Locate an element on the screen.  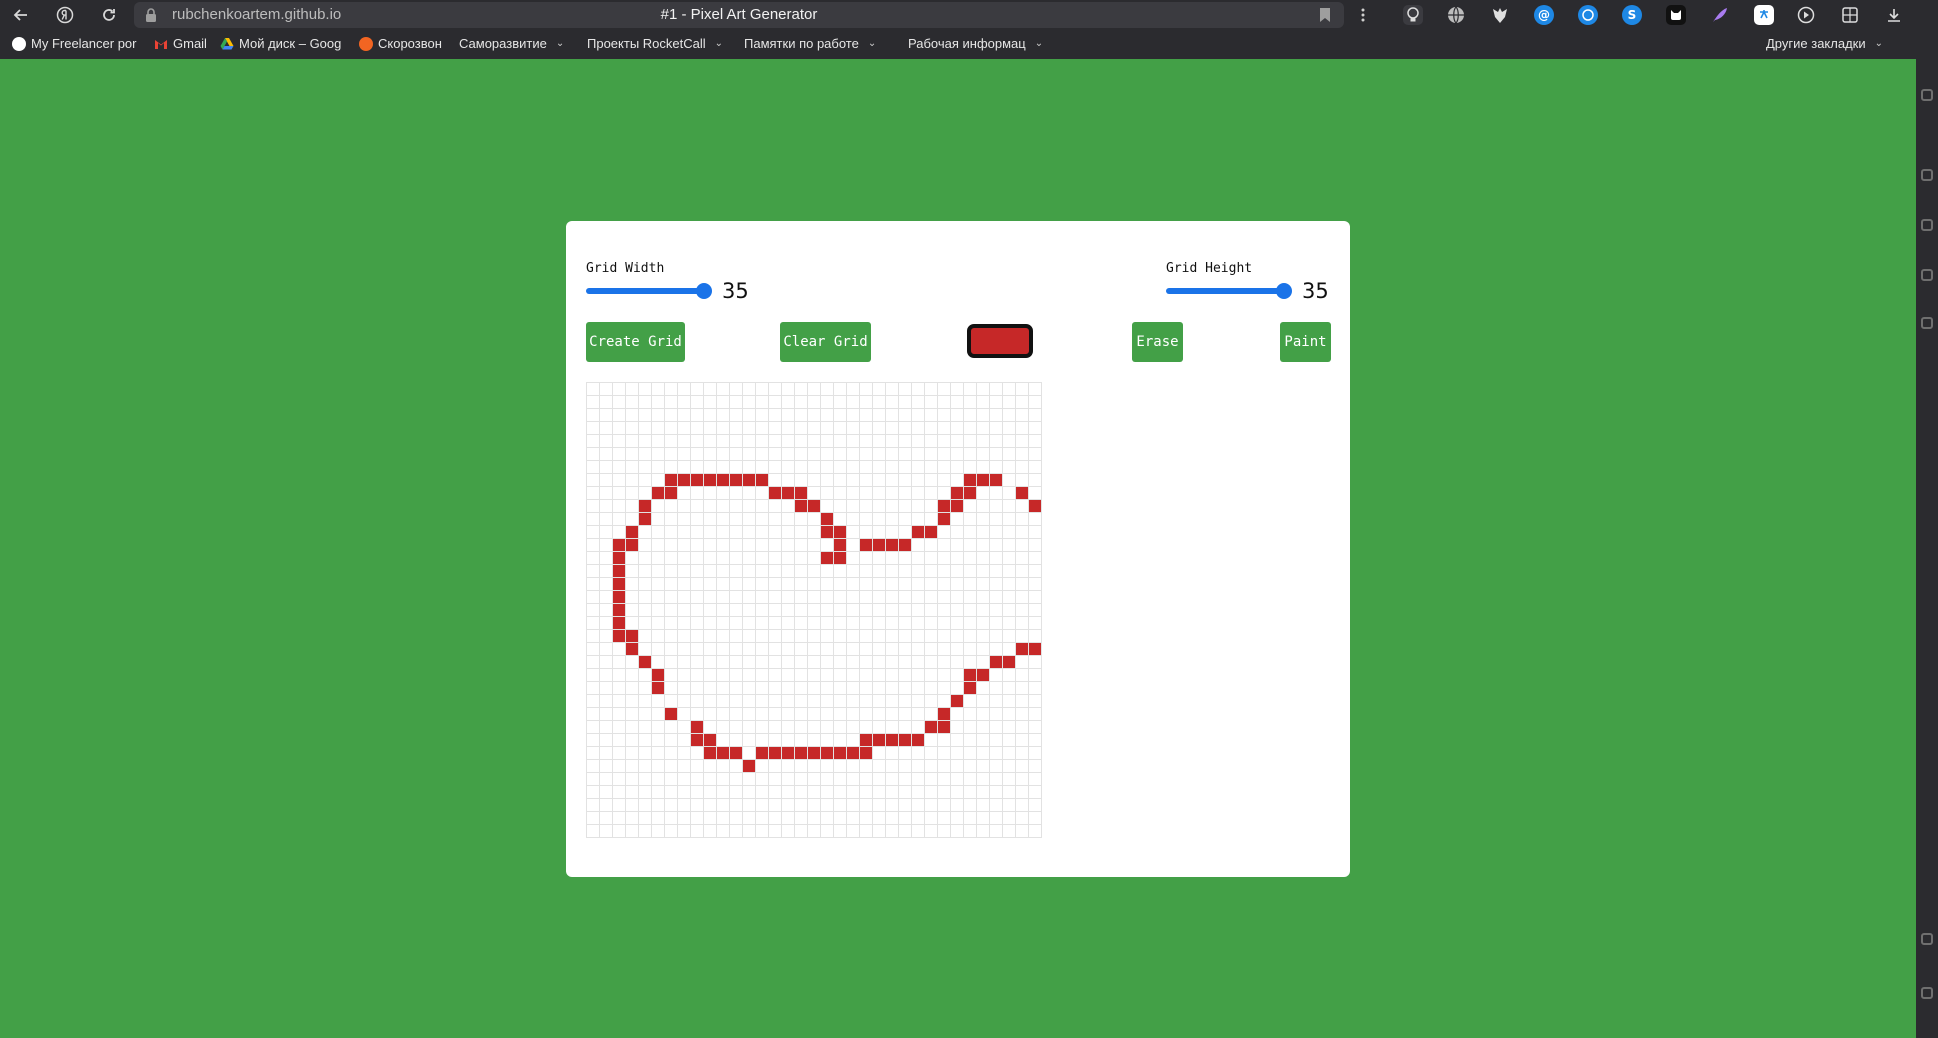
panel-icon is located at coordinates (1927, 225).